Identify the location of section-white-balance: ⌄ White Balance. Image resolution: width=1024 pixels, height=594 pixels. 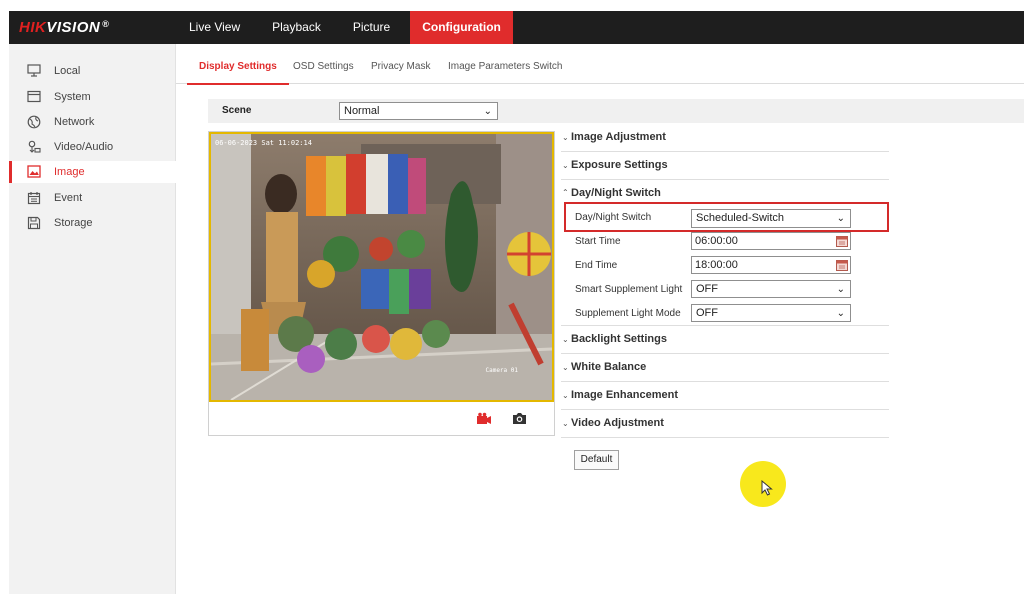
(725, 368).